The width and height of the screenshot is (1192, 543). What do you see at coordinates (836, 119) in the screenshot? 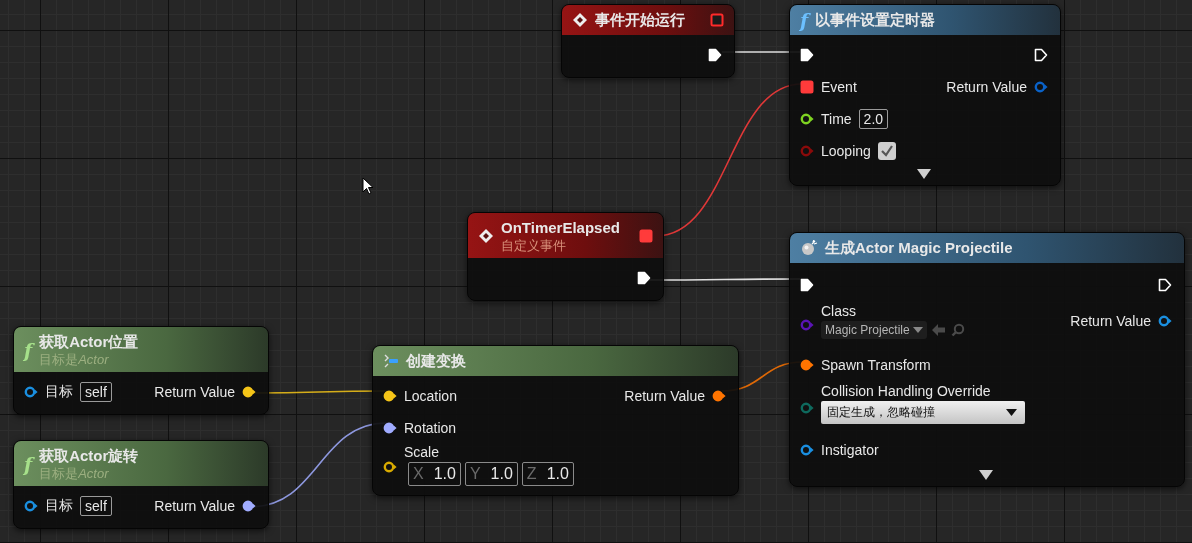
I see `pin-label: Time` at bounding box center [836, 119].